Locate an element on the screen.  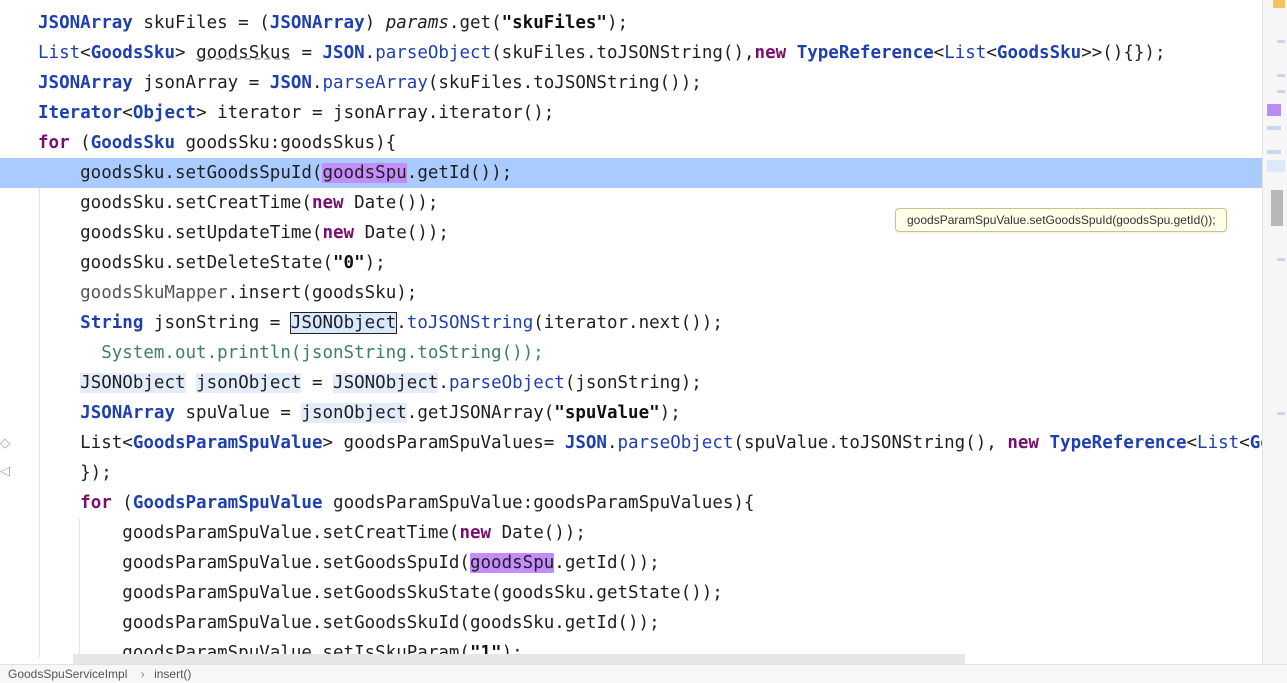
error-stripe-scrollbar is located at coordinates (1274, 332).